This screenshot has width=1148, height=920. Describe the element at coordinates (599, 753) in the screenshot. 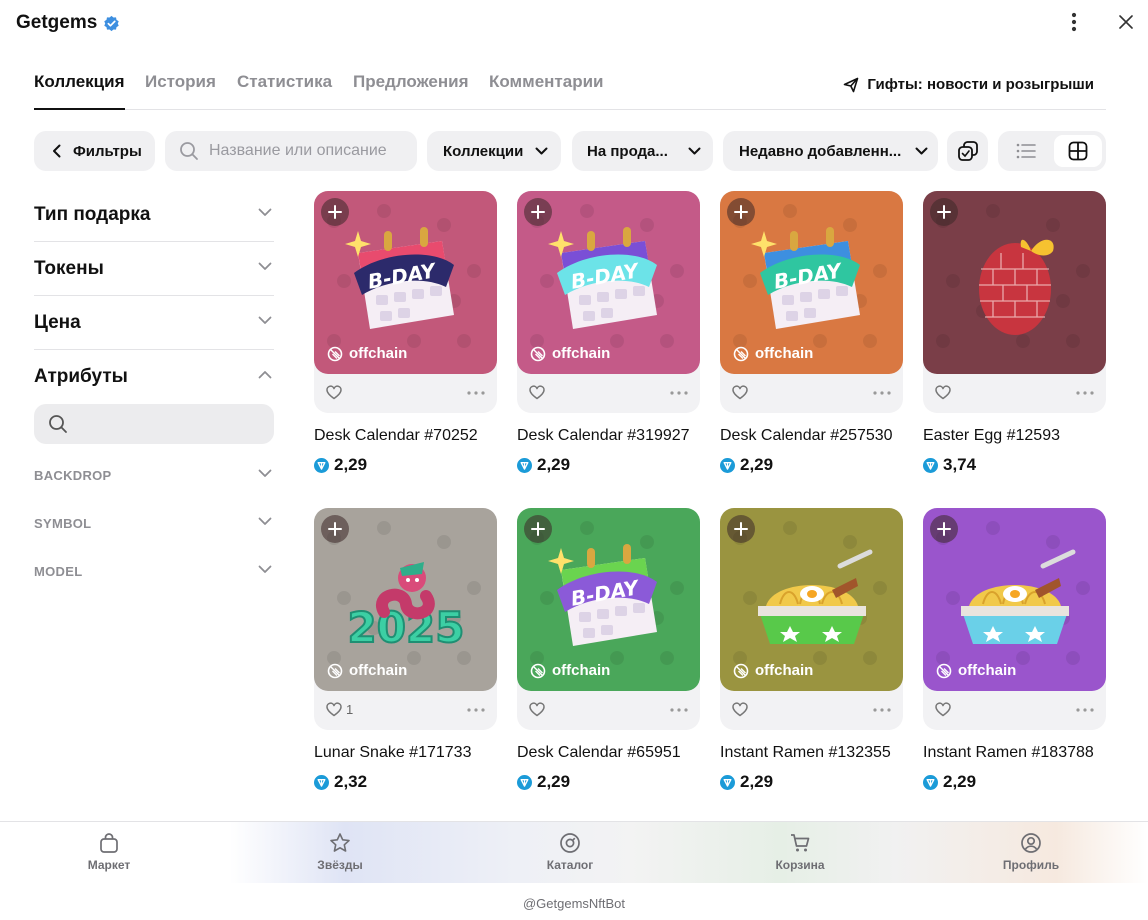

I see `gift-name: Desk Calendar #65951` at that location.